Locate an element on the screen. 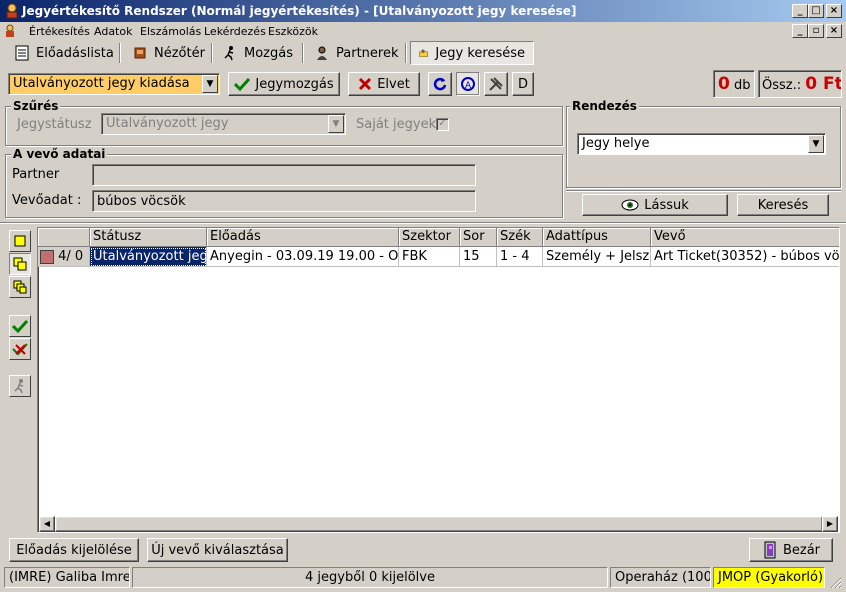 The image size is (846, 592). column-header-performance: Előadás is located at coordinates (303, 237).